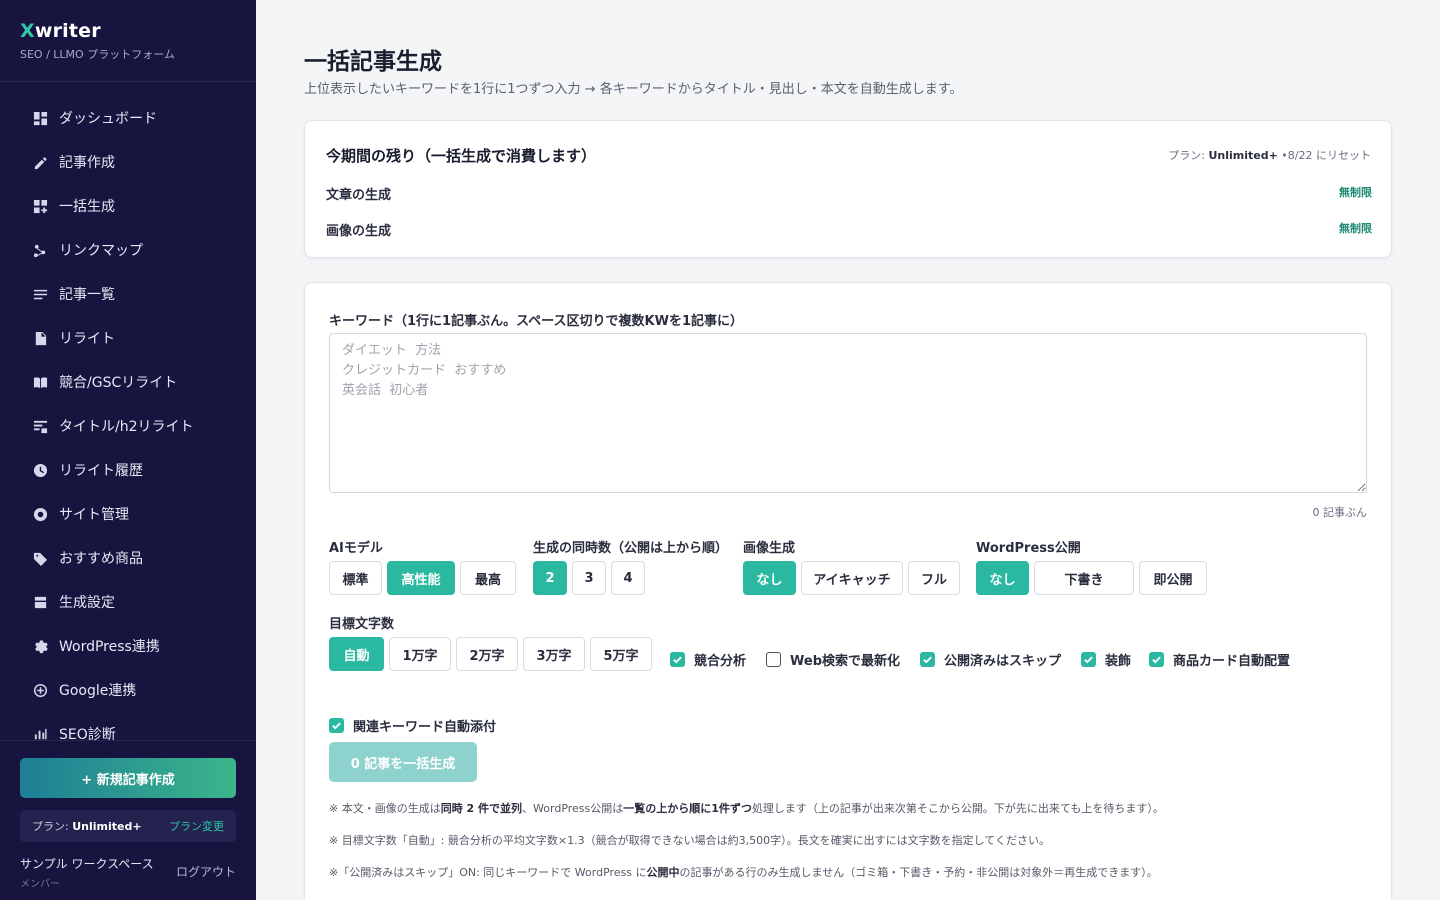 This screenshot has height=900, width=1440. Describe the element at coordinates (1269, 155) in the screenshot. I see `quota-plan-info: プラン: Unlimited+ •8/22 にリセット` at that location.